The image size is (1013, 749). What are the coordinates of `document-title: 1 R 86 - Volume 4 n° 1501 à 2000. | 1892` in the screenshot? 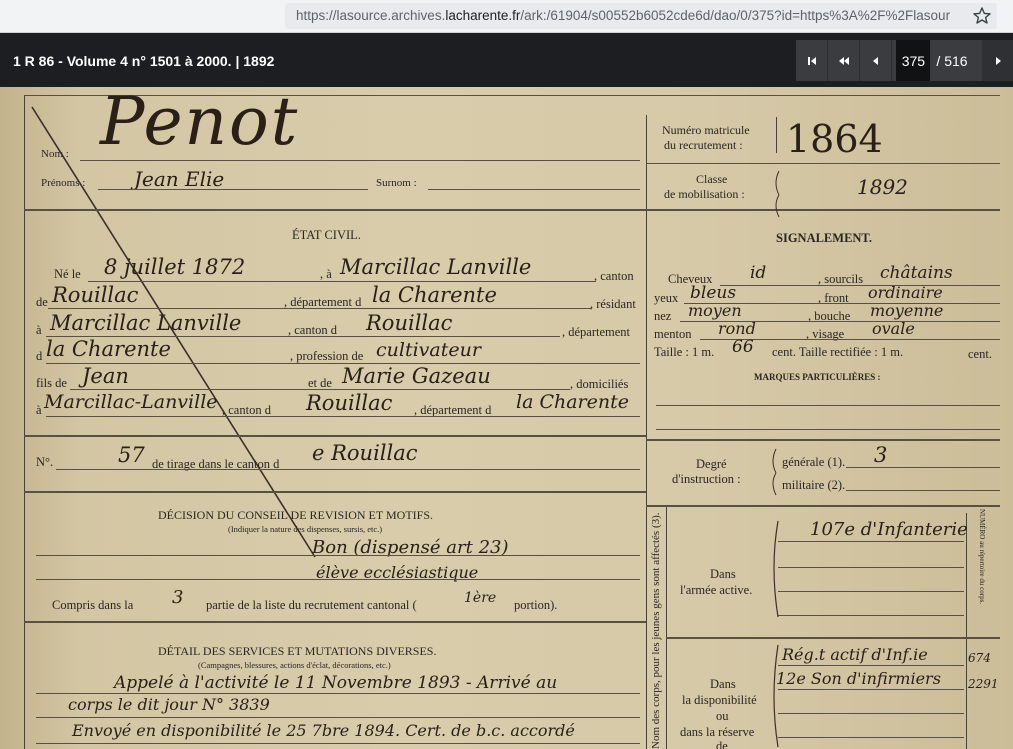 It's located at (144, 61).